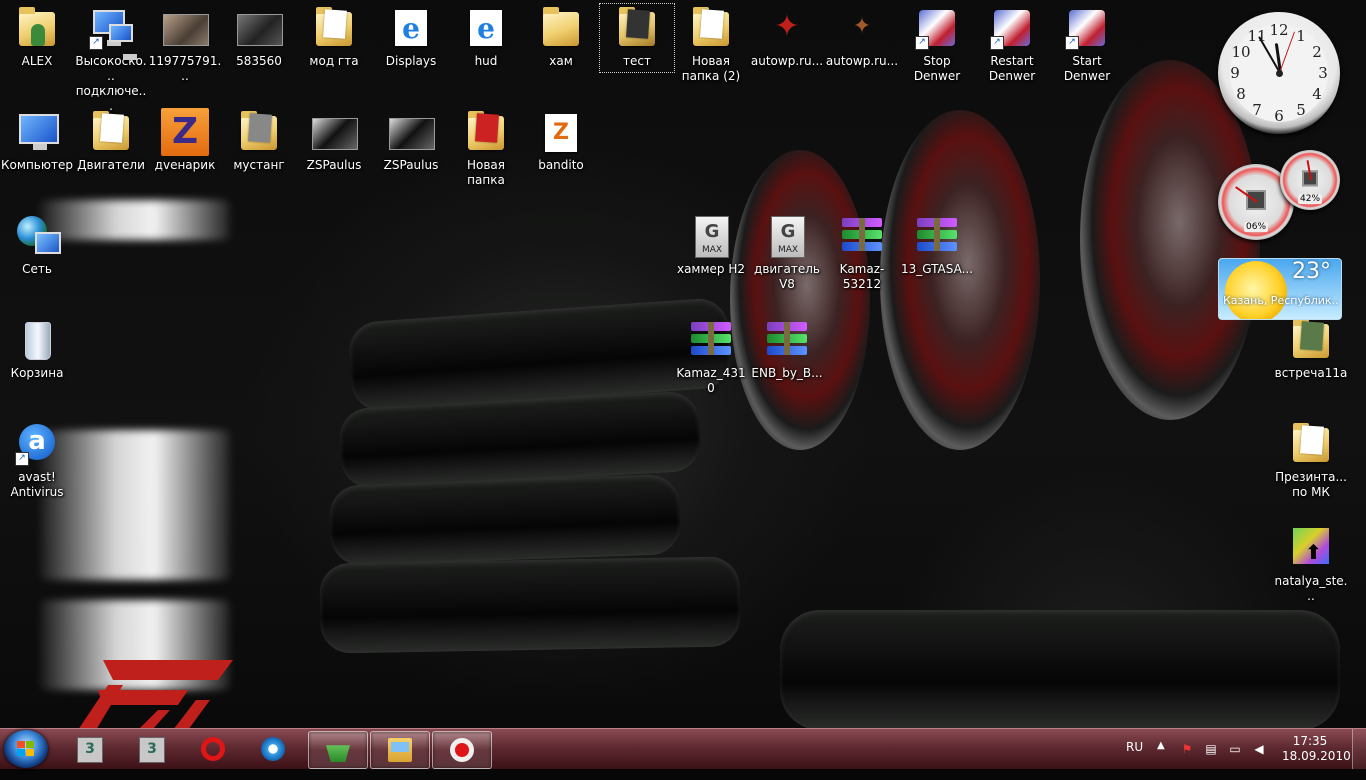  Describe the element at coordinates (637, 38) in the screenshot. I see `desktop-icon-folder-test: тест` at that location.